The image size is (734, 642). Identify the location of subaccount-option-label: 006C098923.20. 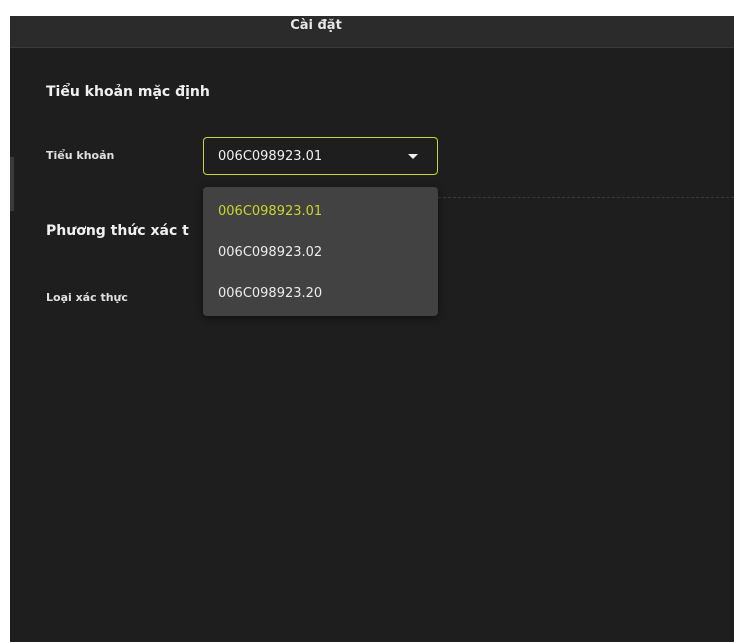
(270, 293).